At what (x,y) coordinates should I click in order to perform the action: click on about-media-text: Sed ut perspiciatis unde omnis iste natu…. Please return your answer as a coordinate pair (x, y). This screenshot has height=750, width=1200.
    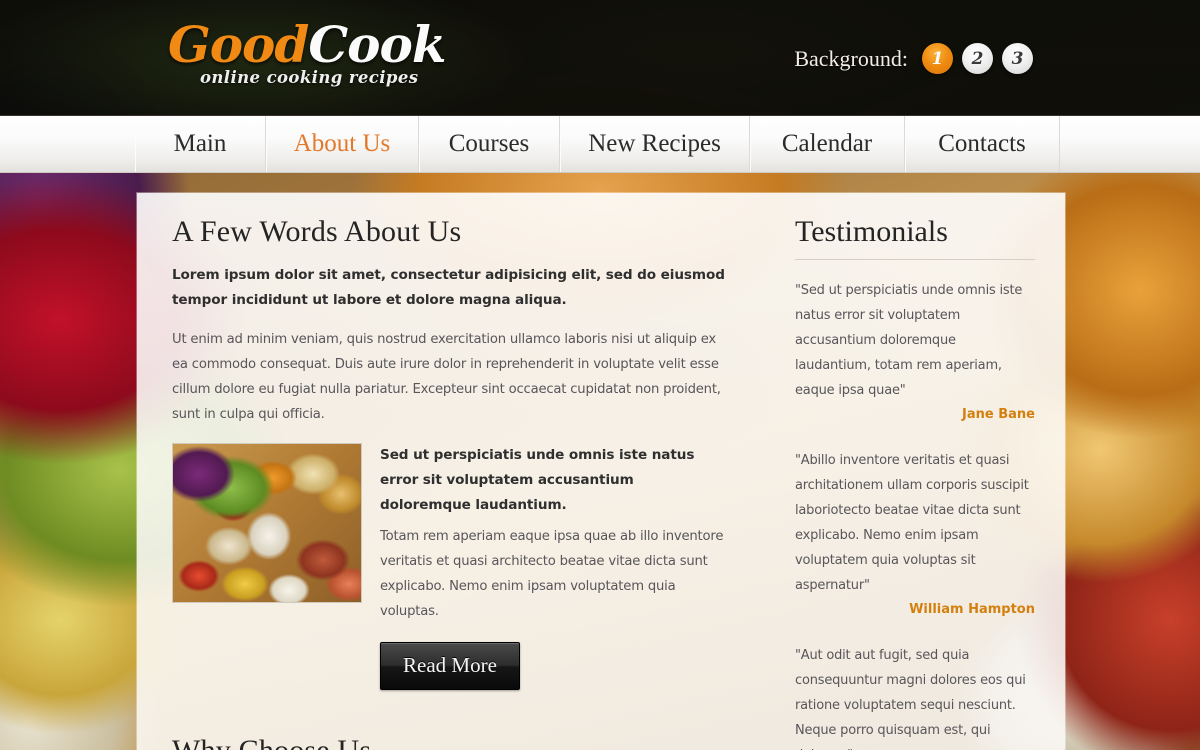
    Looking at the image, I should click on (552, 566).